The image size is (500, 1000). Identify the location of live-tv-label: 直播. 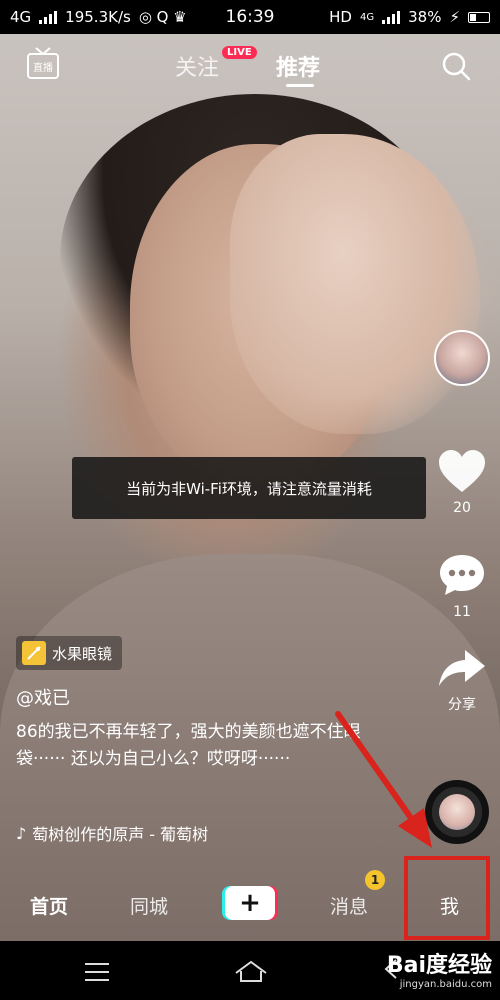
(43, 67).